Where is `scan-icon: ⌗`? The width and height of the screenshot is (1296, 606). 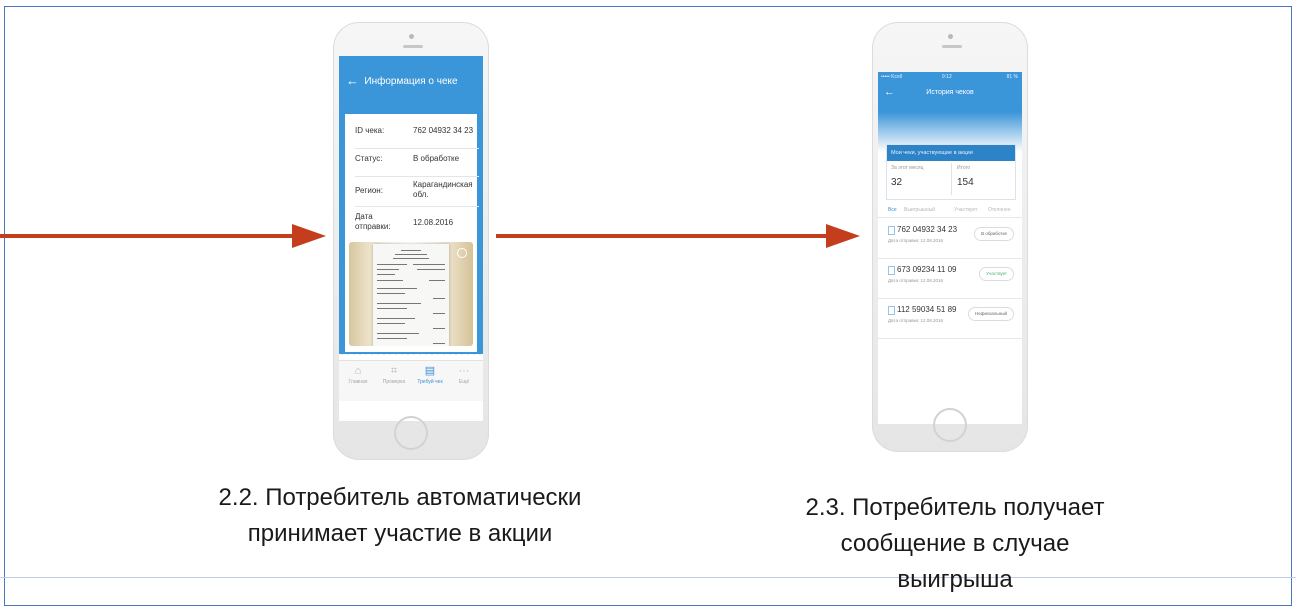
scan-icon: ⌗ is located at coordinates (394, 371).